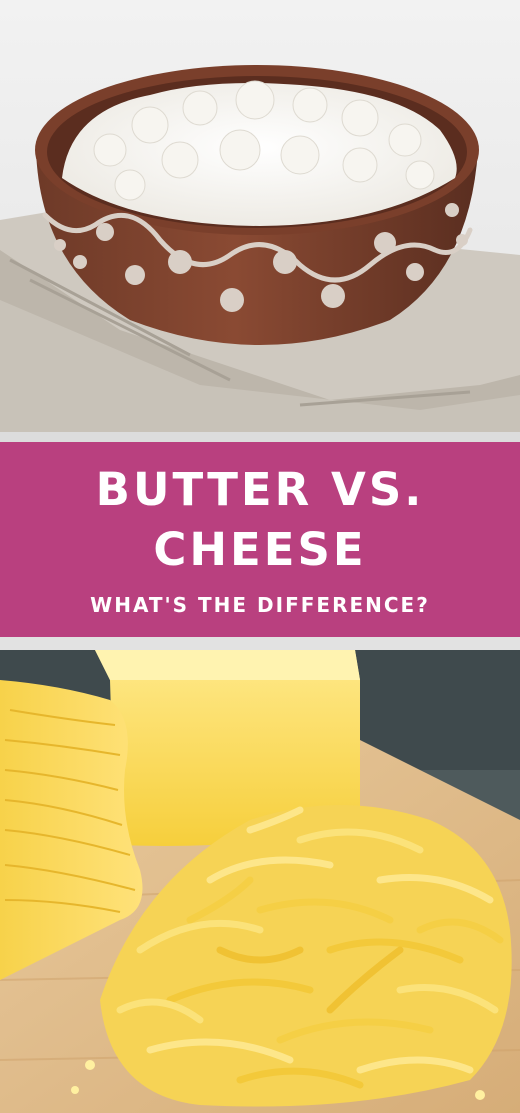  What do you see at coordinates (260, 605) in the screenshot?
I see `subtitle: WHAT'S THE DIFFERENCE?` at bounding box center [260, 605].